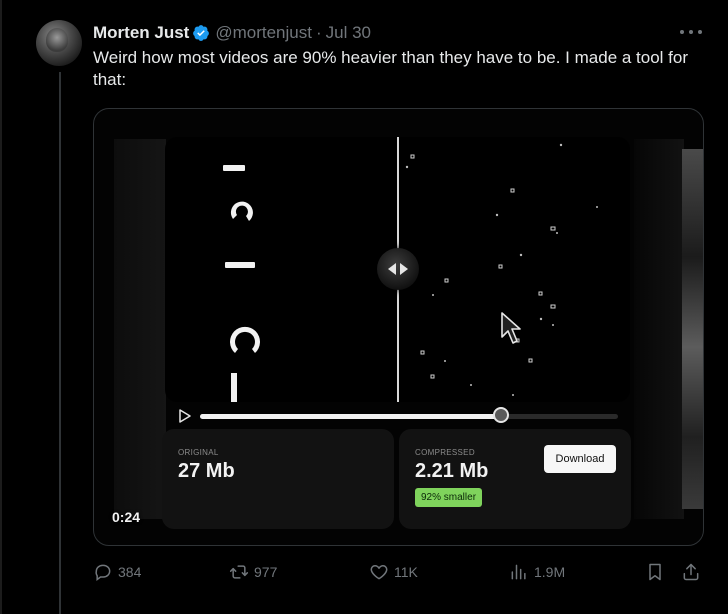 The width and height of the screenshot is (728, 614). What do you see at coordinates (518, 572) in the screenshot?
I see `views-icon` at bounding box center [518, 572].